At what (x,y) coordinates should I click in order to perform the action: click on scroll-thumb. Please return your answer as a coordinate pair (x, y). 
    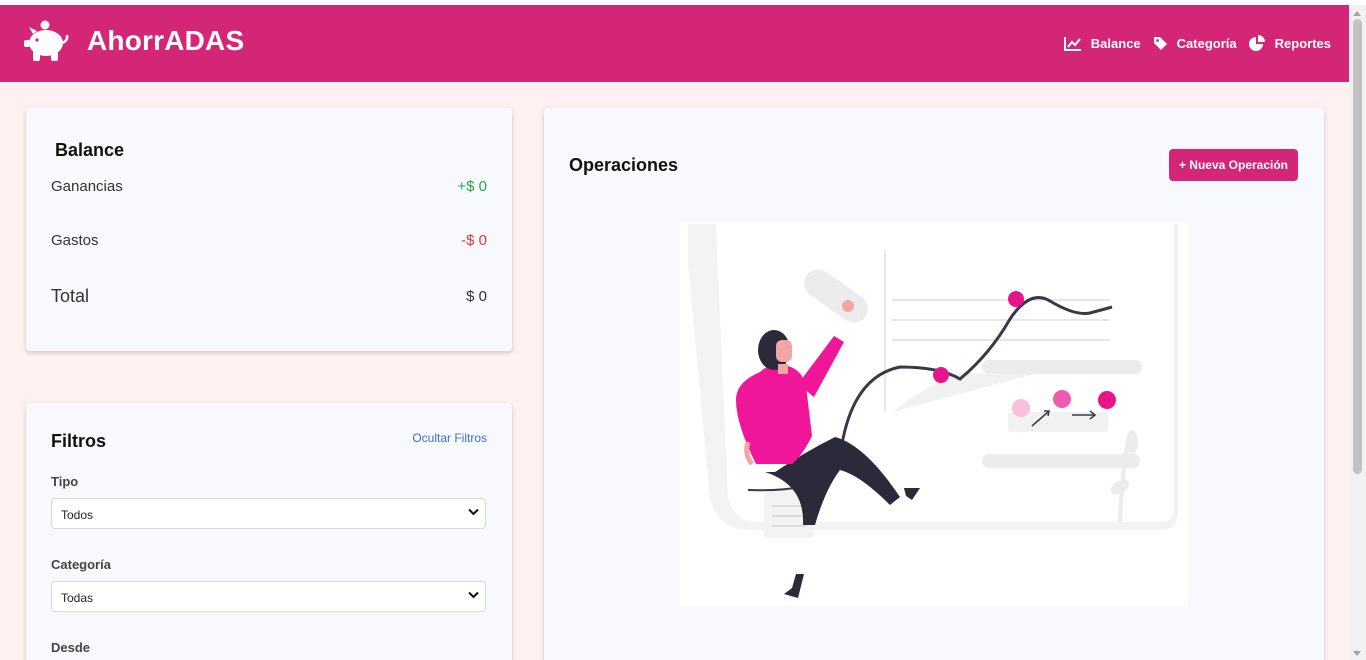
    Looking at the image, I should click on (1357, 246).